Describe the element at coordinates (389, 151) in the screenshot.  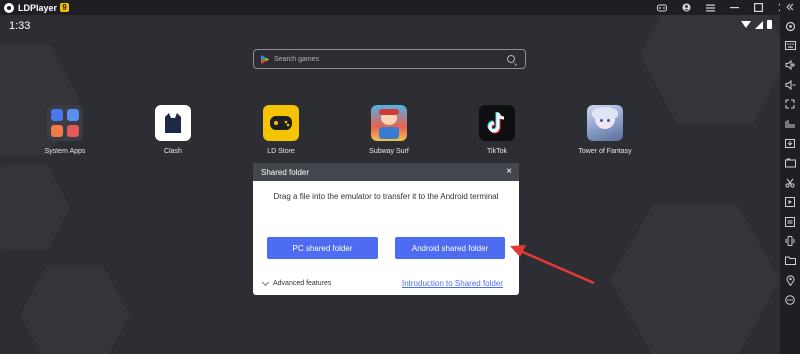
I see `app-label: Subway Surf` at that location.